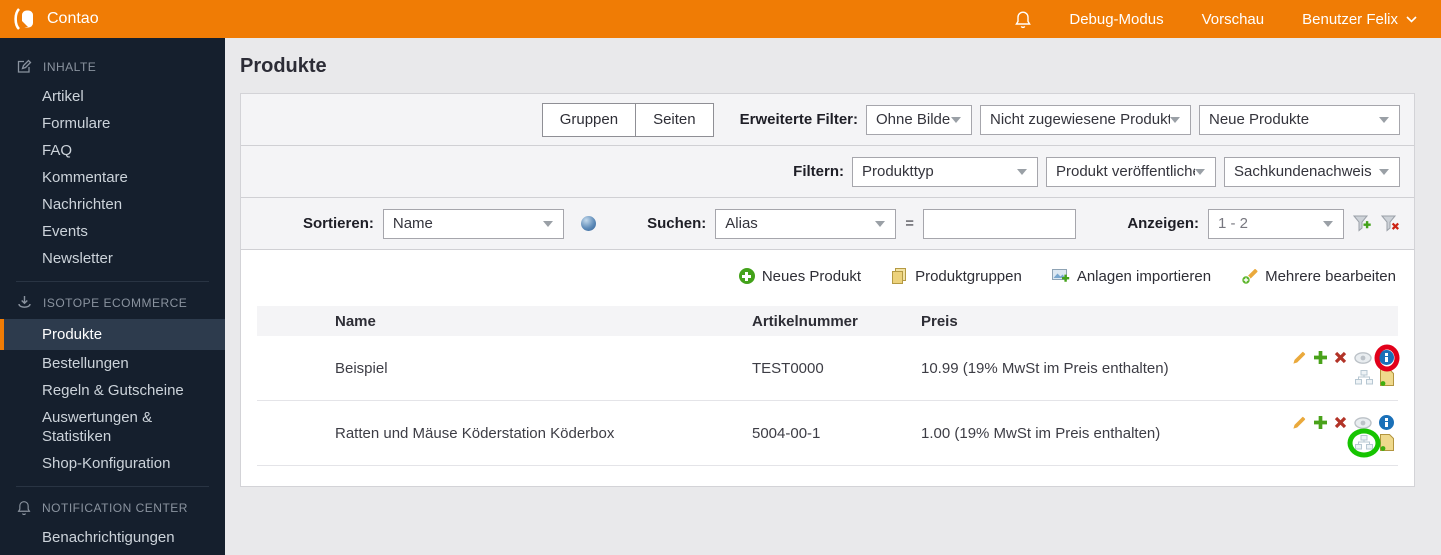  I want to click on sidebar-item-newsletter: Newsletter, so click(112, 258).